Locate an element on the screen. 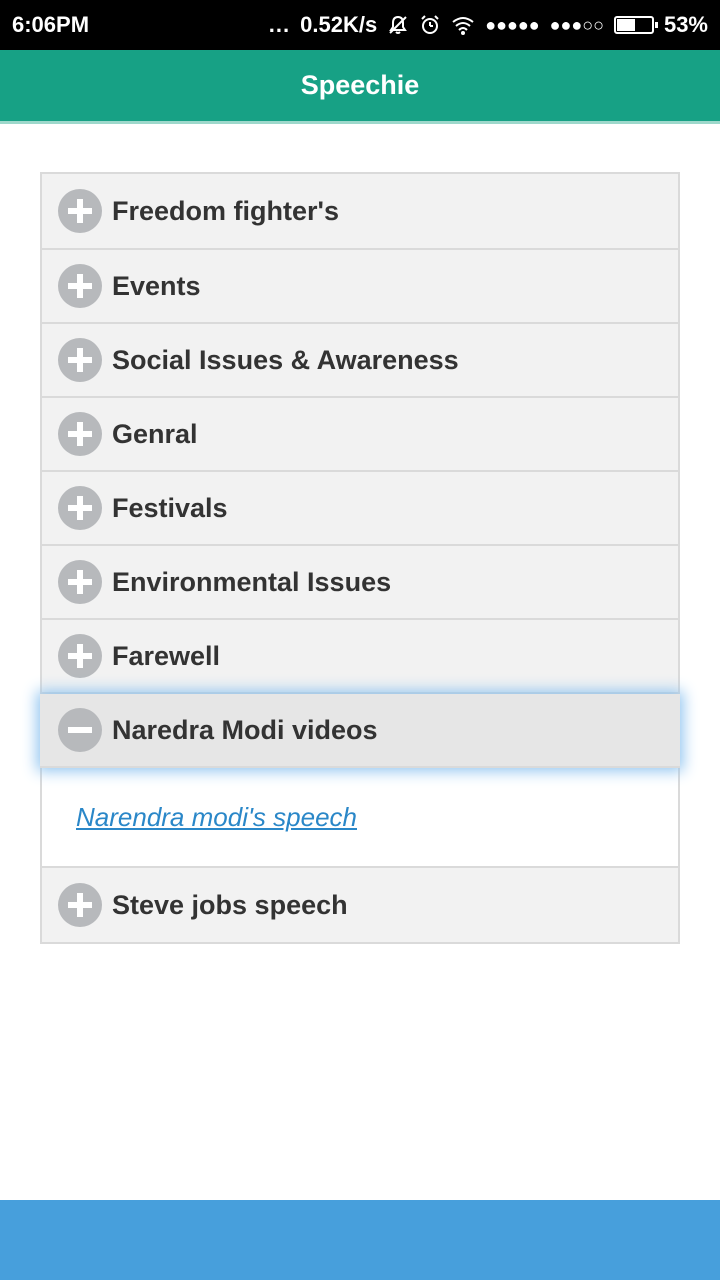 This screenshot has height=1280, width=720. accordion-content-modi-videos: Narendra modi's speech is located at coordinates (360, 818).